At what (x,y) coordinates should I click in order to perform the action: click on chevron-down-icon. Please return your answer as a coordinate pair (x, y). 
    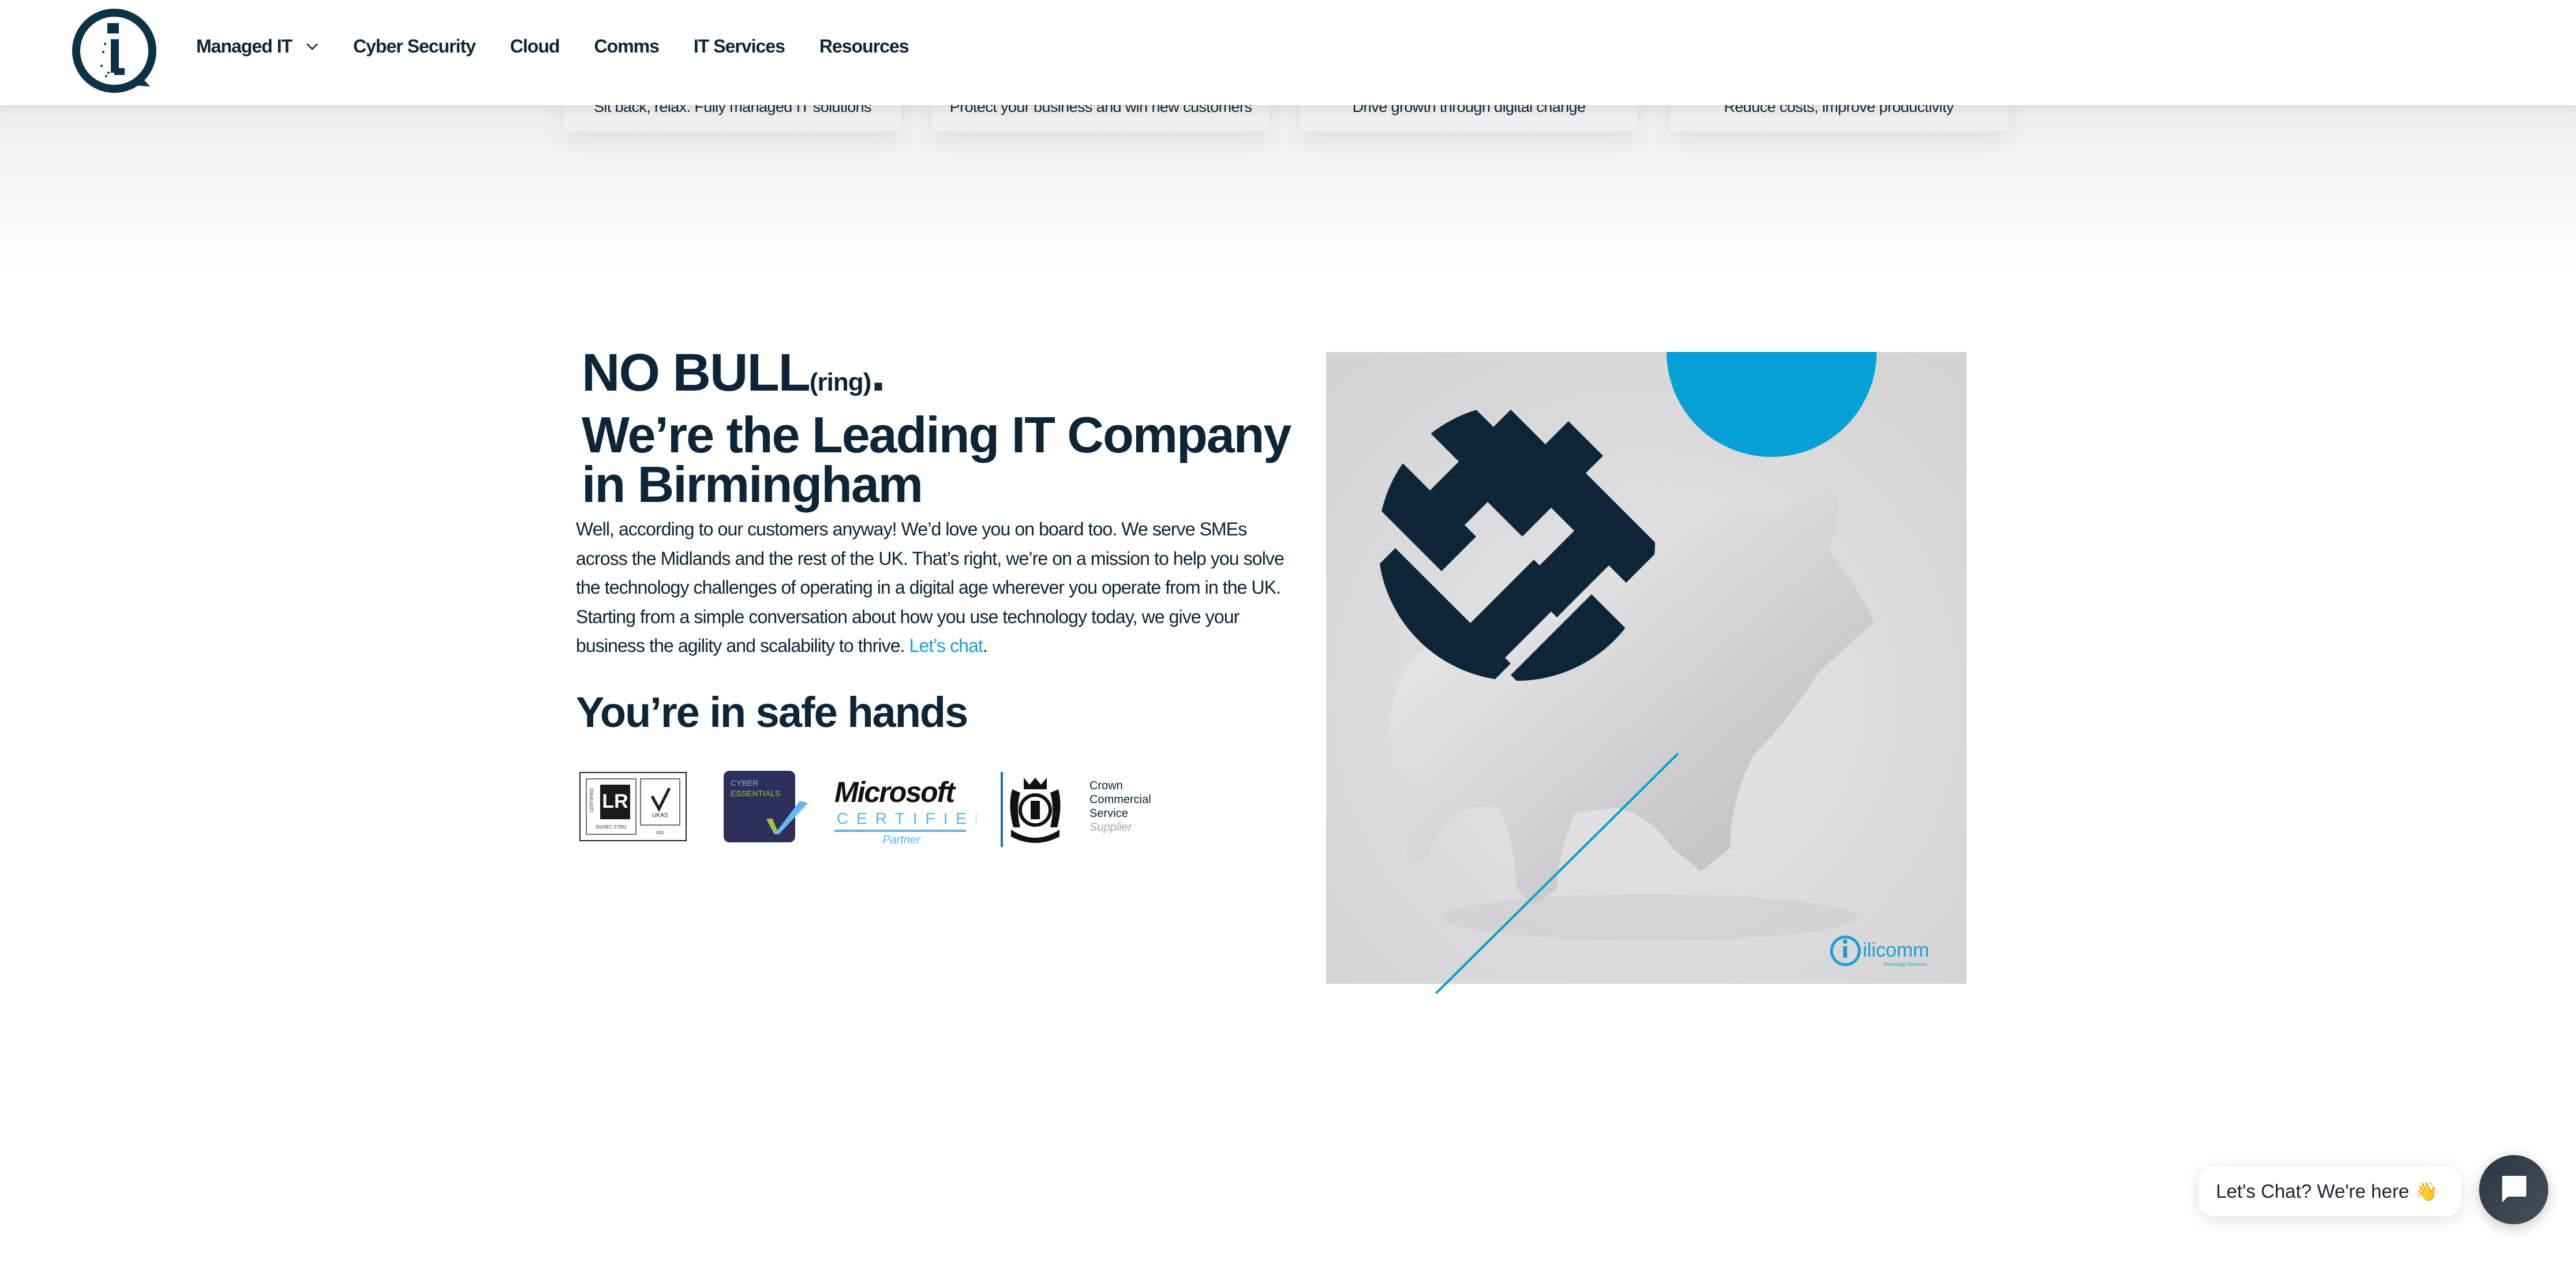
    Looking at the image, I should click on (312, 47).